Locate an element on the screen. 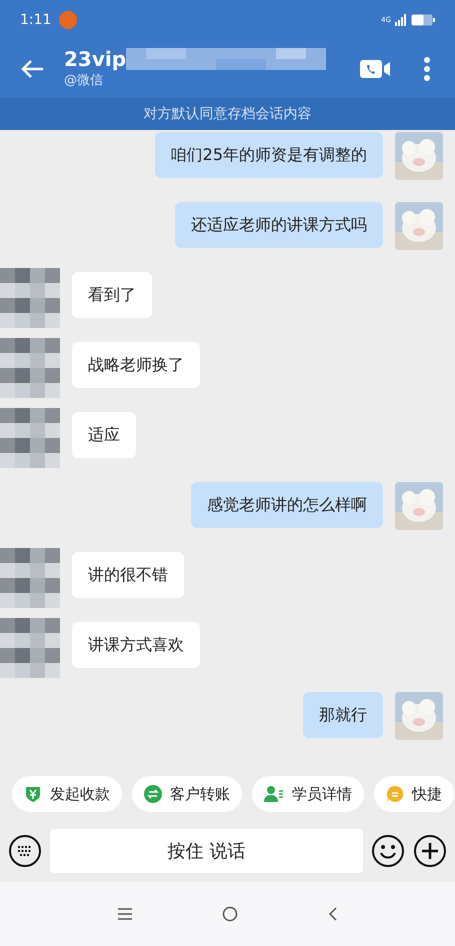 The height and width of the screenshot is (946, 455). contact-source: @微信 is located at coordinates (84, 81).